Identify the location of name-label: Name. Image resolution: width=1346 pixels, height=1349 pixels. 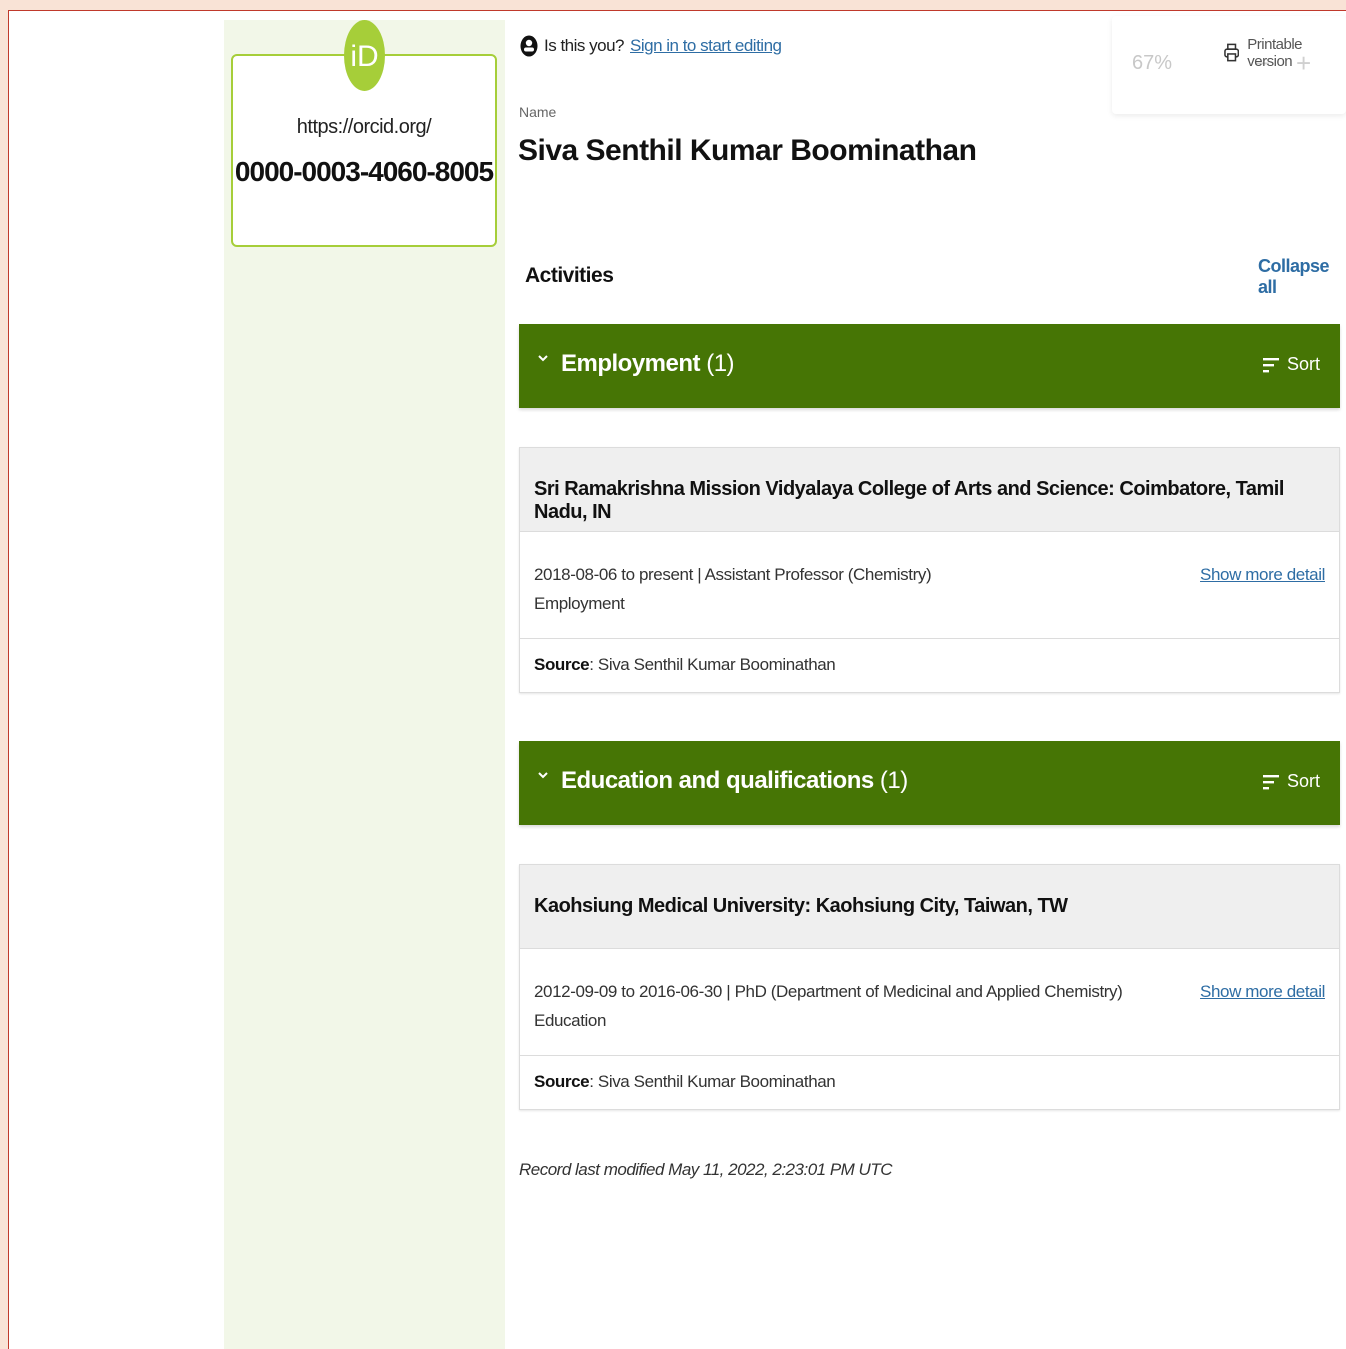
(538, 112).